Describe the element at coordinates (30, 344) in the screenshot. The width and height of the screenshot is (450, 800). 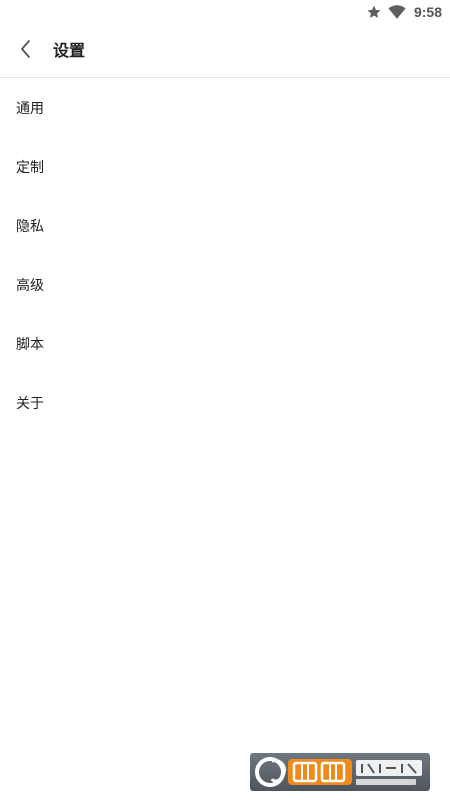
I see `settings-item-label: 脚本` at that location.